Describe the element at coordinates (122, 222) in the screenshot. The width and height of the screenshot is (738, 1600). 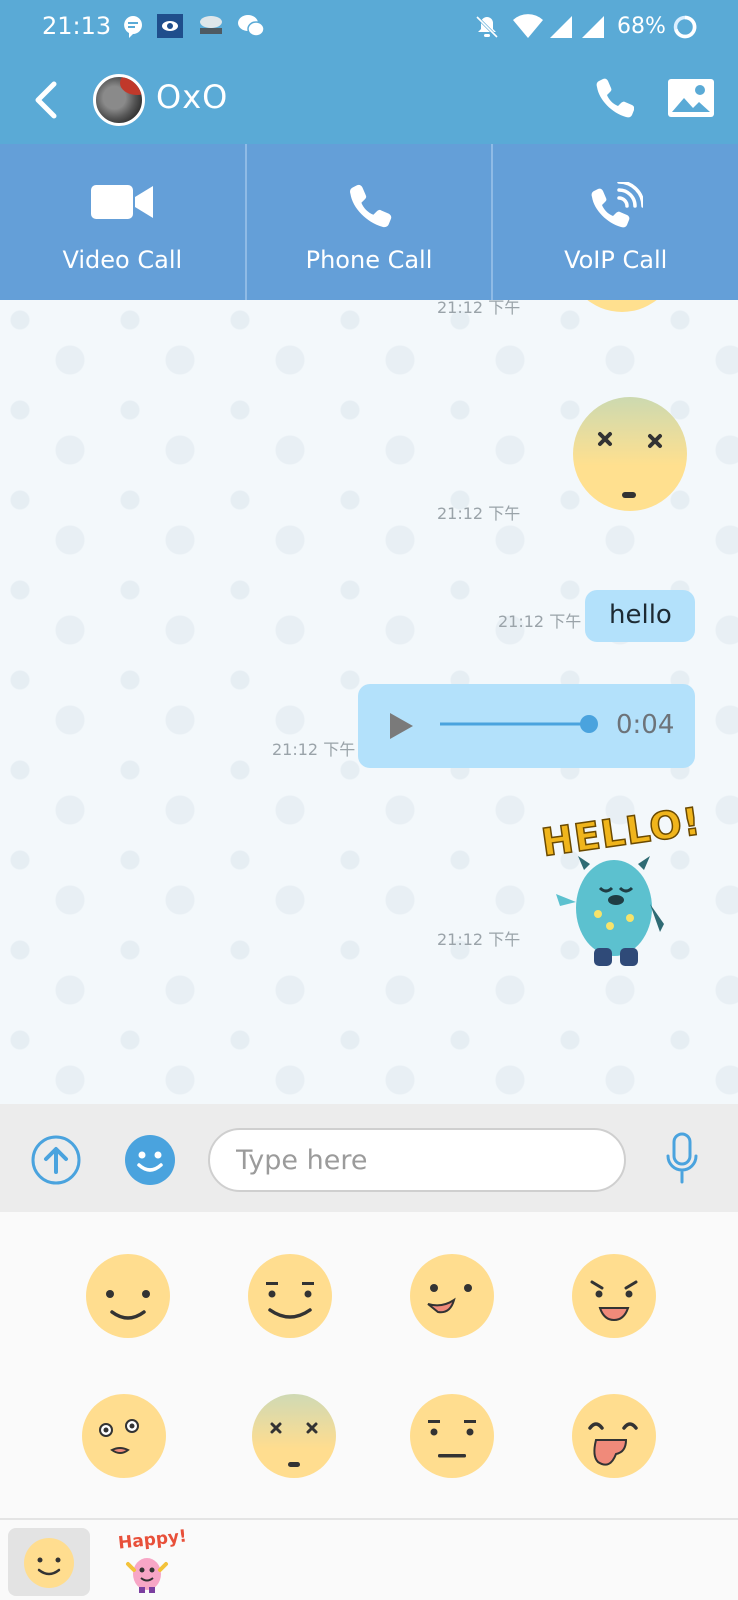
I see `video-call-button: Video Call` at that location.